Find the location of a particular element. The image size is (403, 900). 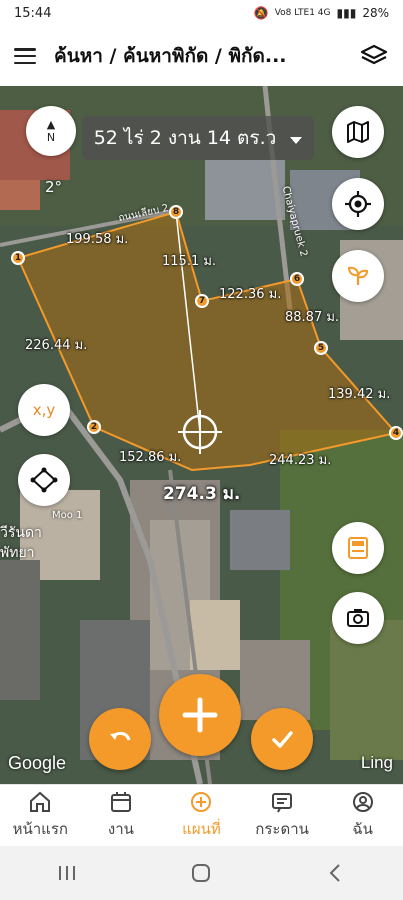

nav-profile: ฉัน is located at coordinates (362, 815).